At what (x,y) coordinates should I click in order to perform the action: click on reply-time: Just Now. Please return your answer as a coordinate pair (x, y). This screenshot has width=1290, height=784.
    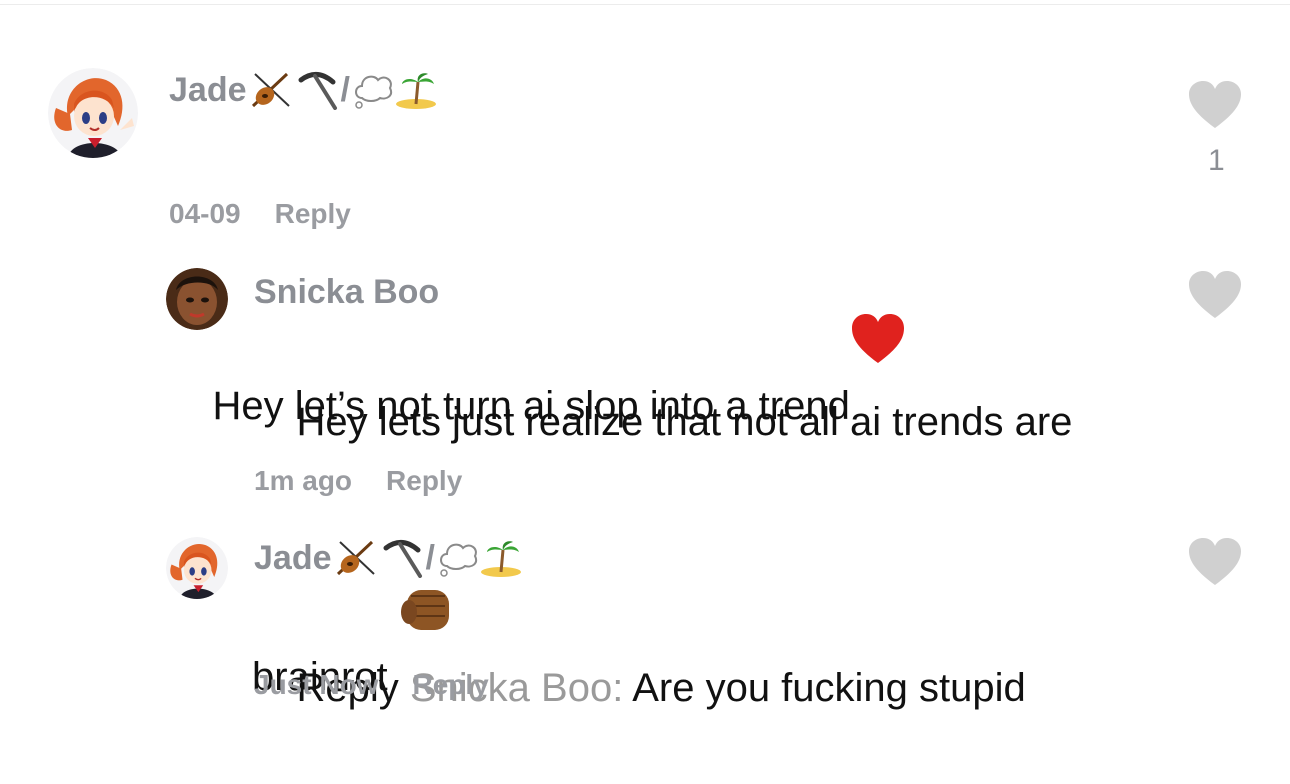
    Looking at the image, I should click on (316, 684).